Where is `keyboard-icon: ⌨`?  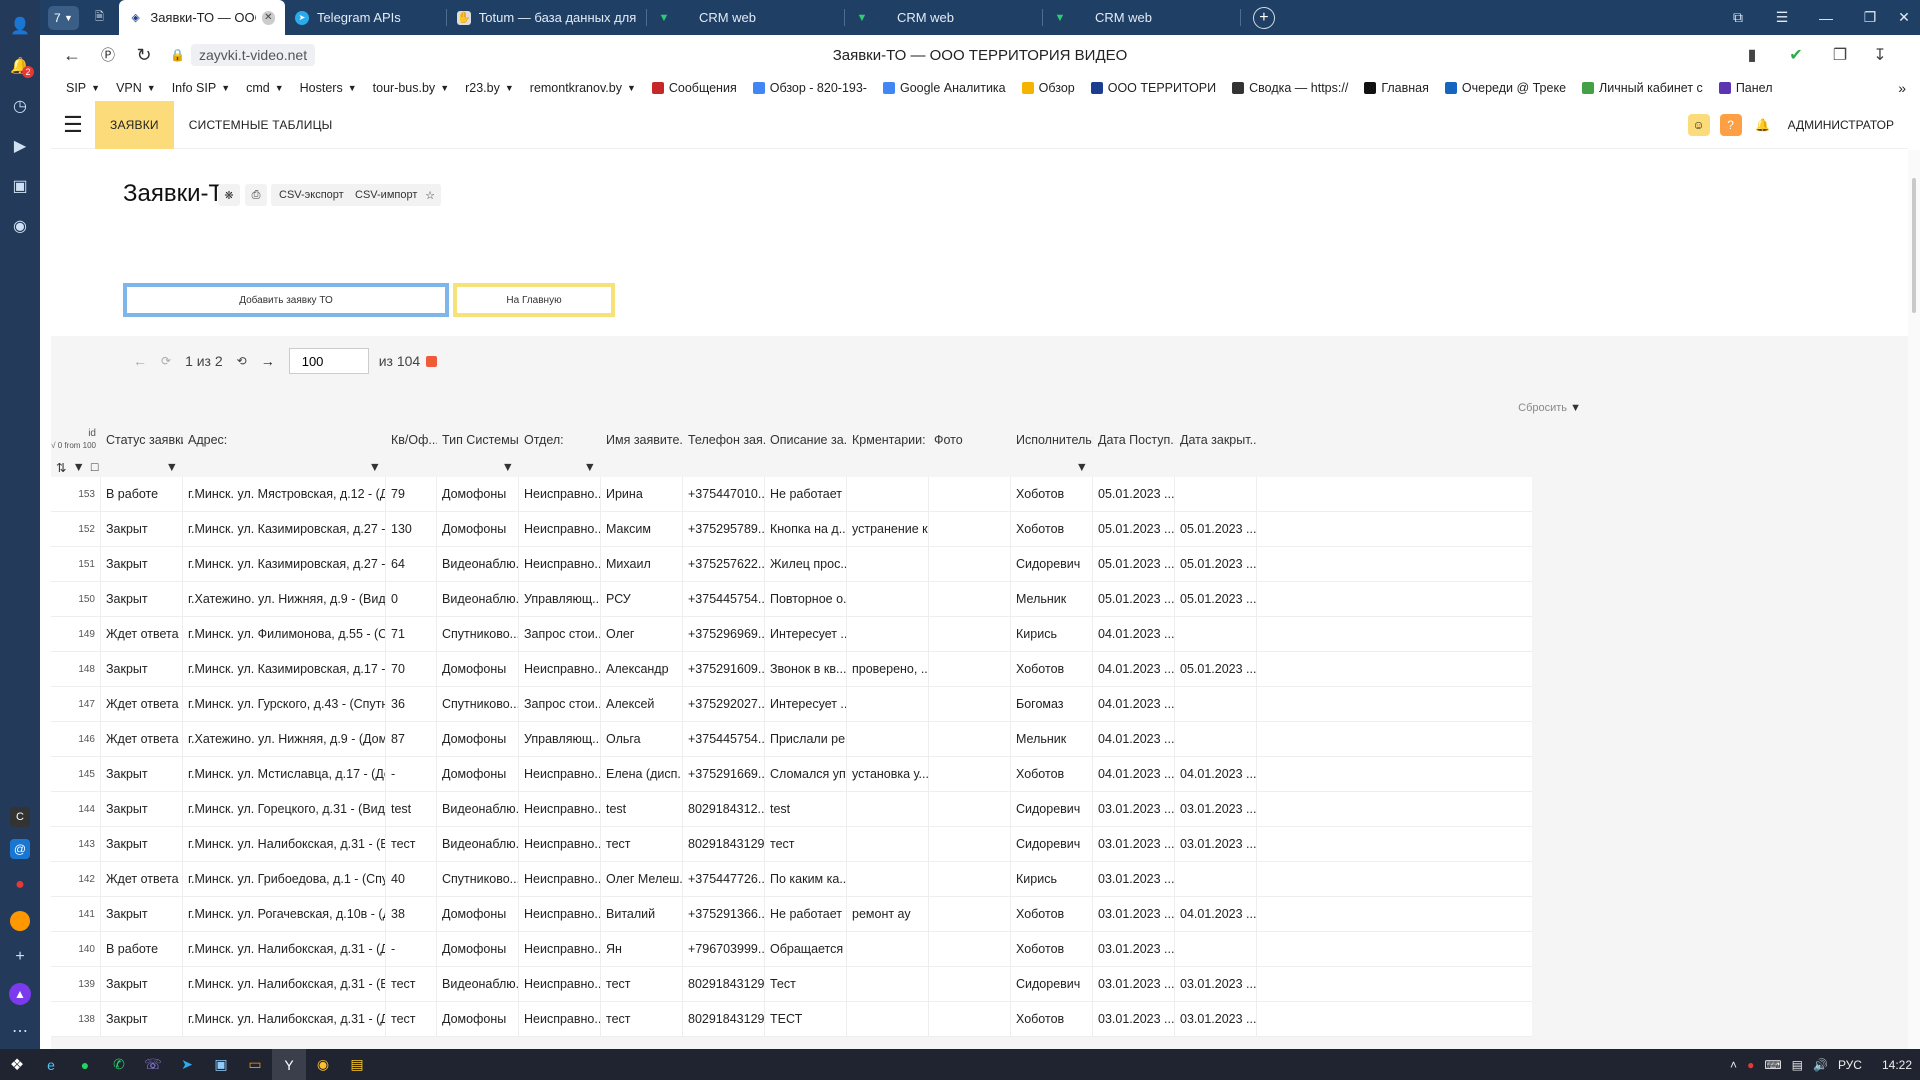 keyboard-icon: ⌨ is located at coordinates (1772, 1065).